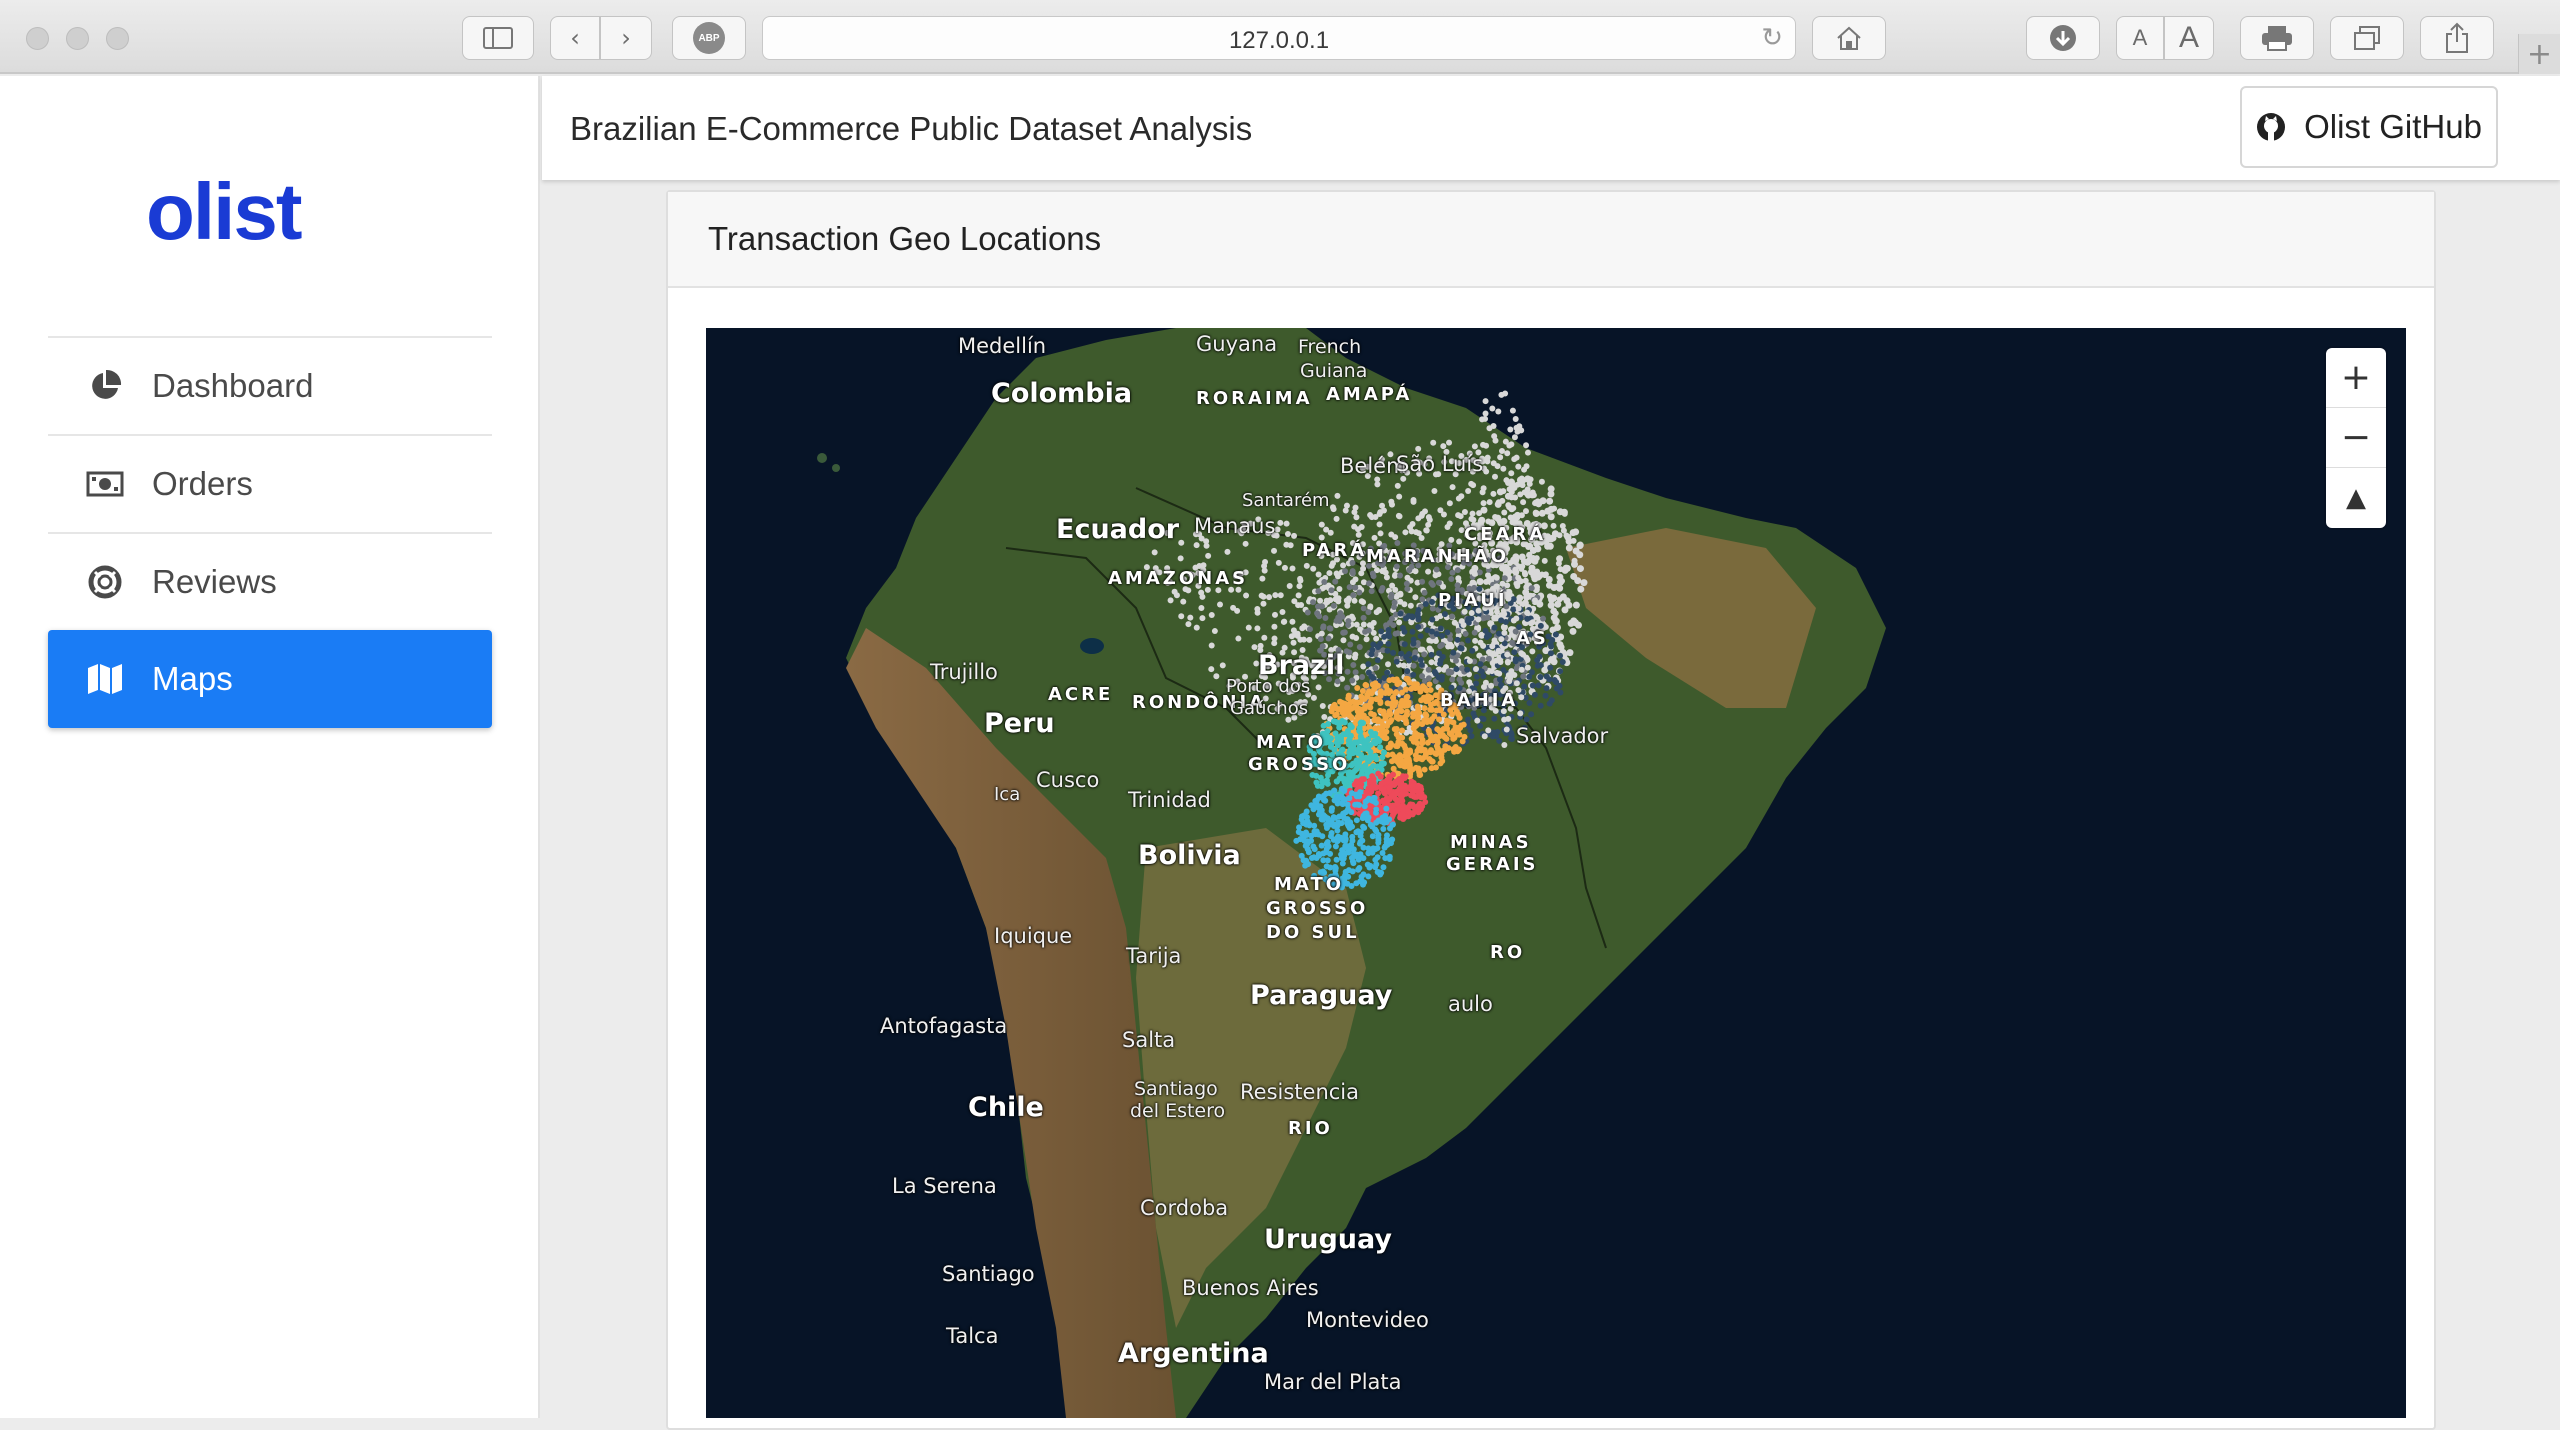  I want to click on forward-button: ›, so click(626, 38).